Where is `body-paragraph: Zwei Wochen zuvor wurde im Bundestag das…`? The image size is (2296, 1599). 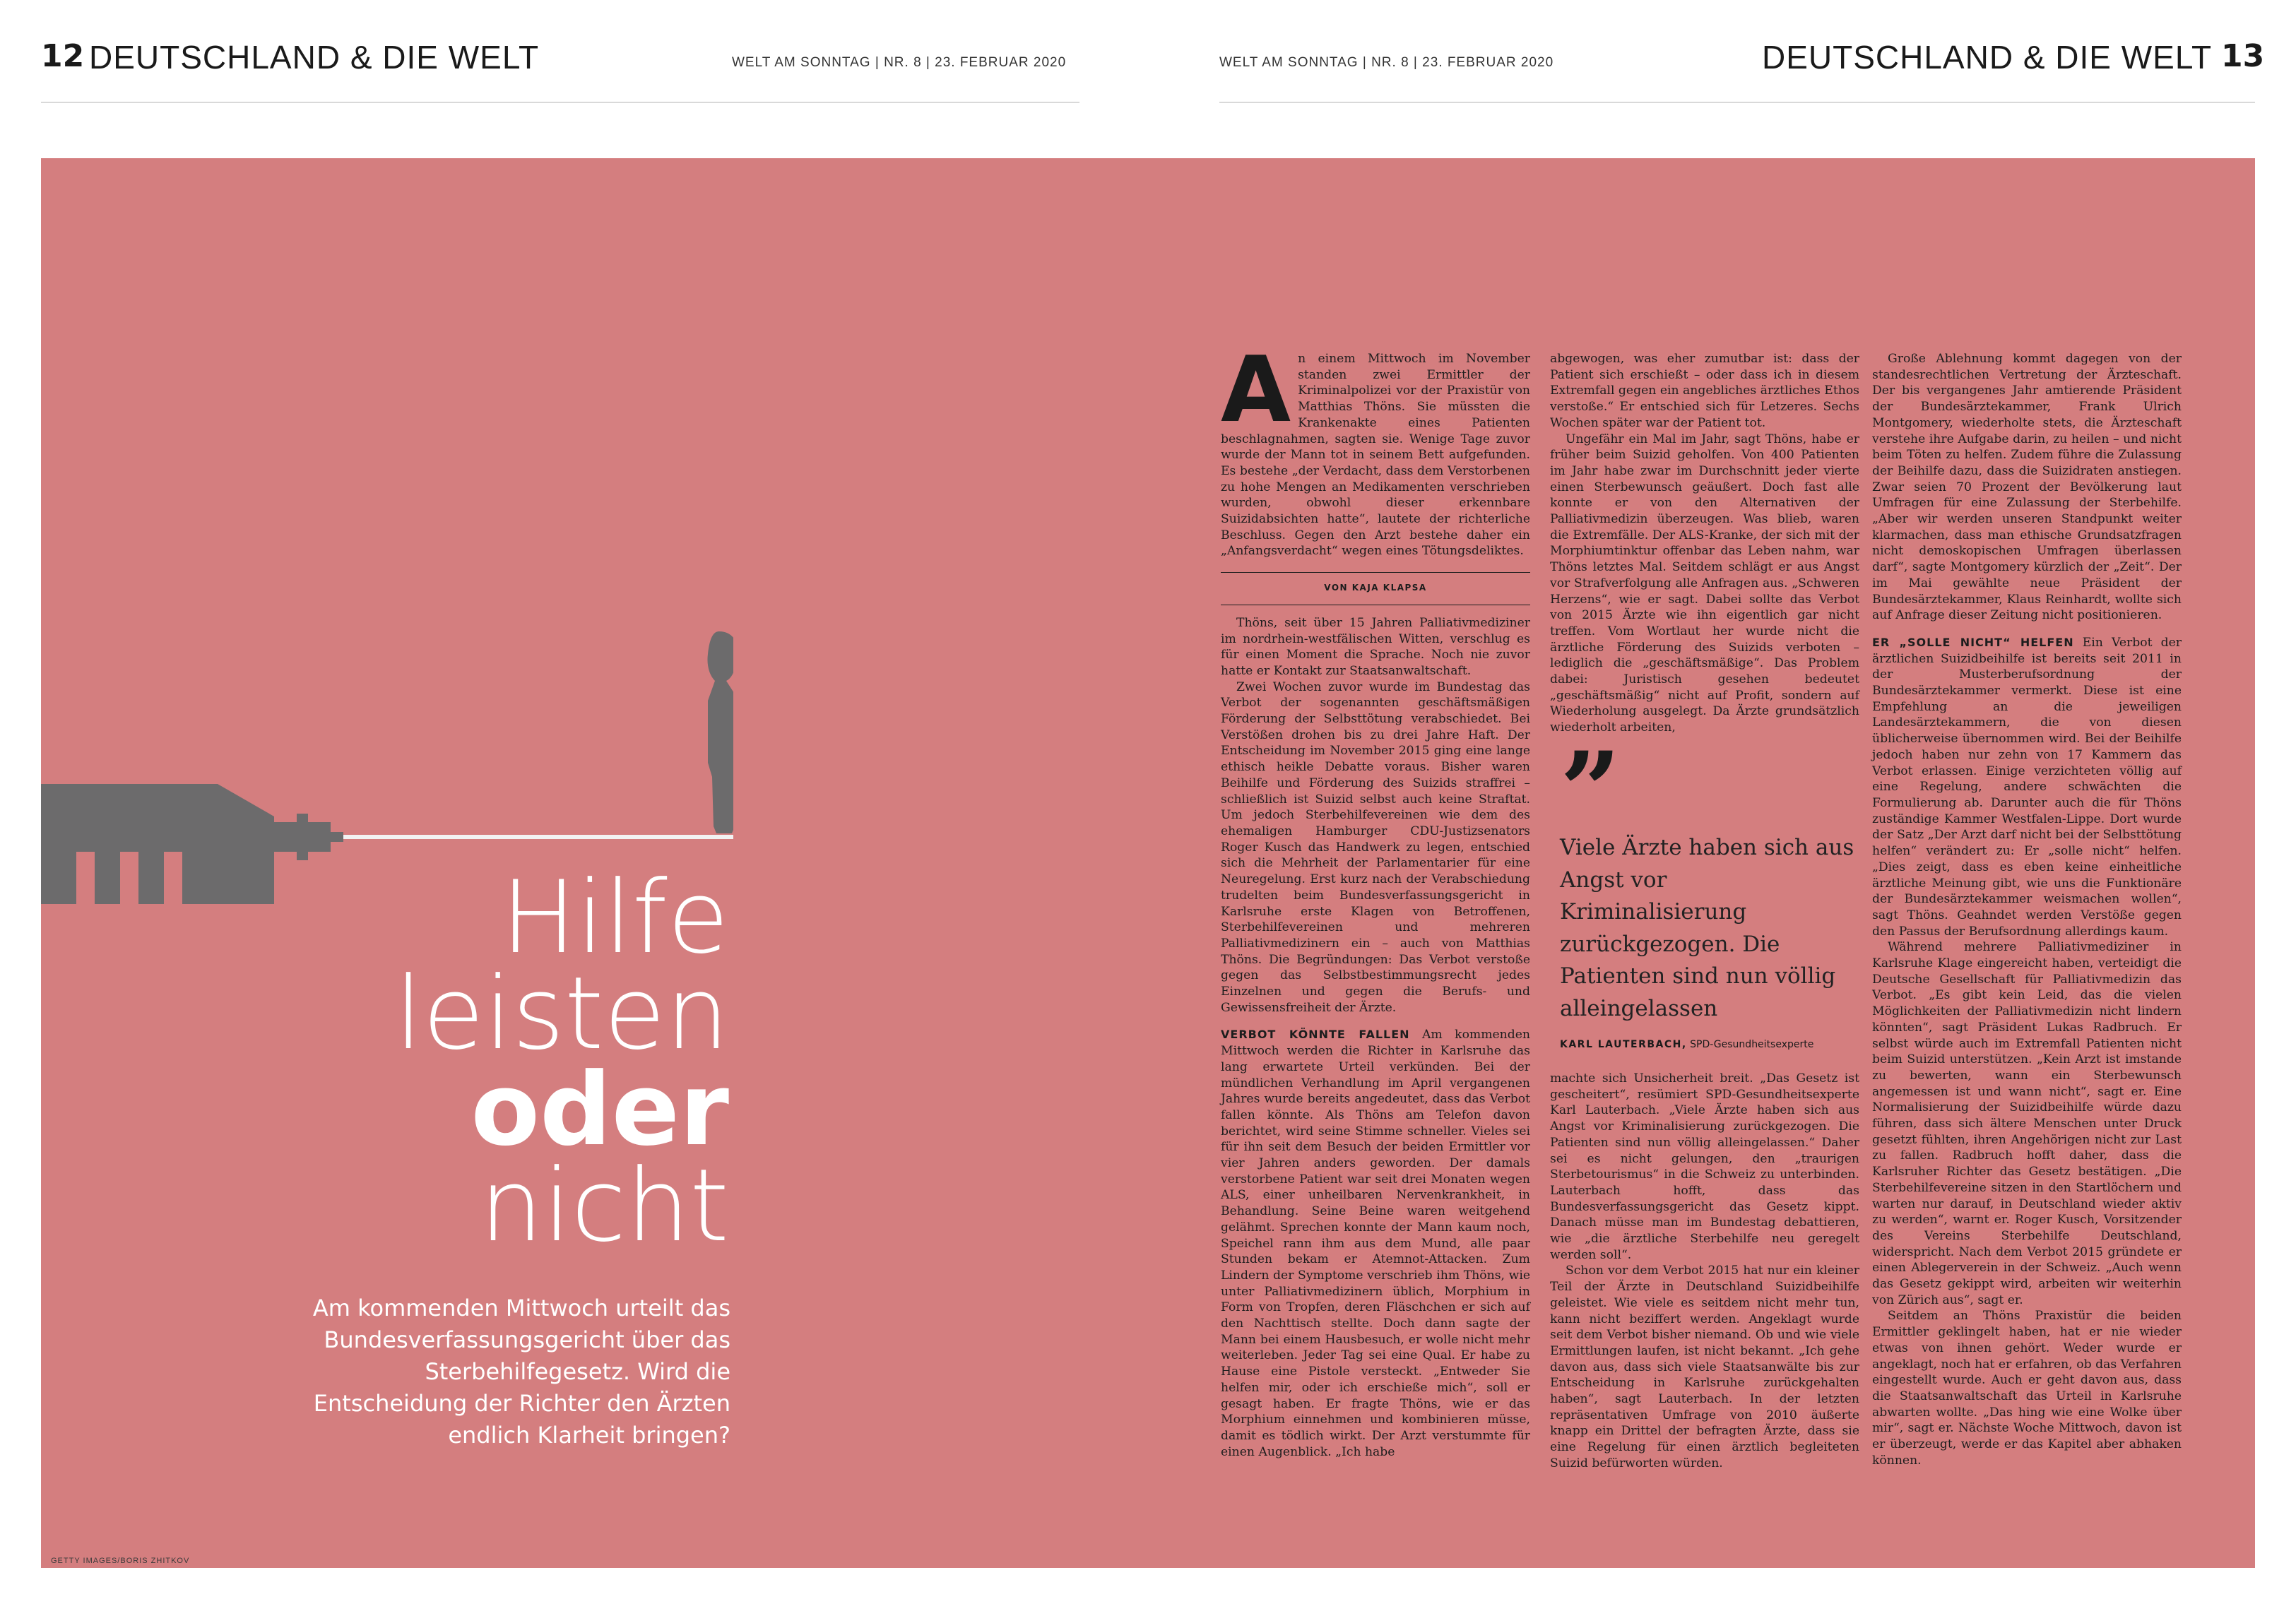
body-paragraph: Zwei Wochen zuvor wurde im Bundestag das… is located at coordinates (1375, 847).